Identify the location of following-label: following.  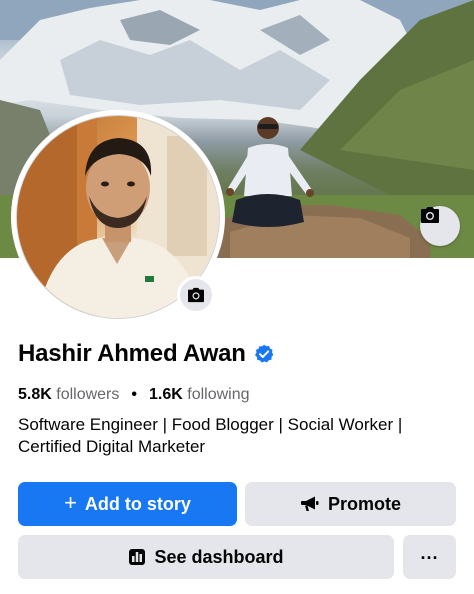
(218, 394).